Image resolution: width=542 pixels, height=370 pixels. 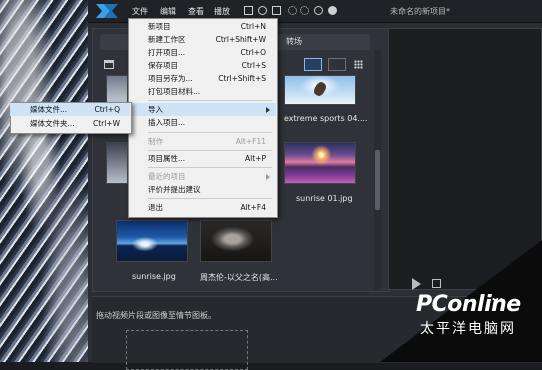 I want to click on storyboard-hint: 拖动视频片段或图像至情节图板。, so click(x=156, y=315).